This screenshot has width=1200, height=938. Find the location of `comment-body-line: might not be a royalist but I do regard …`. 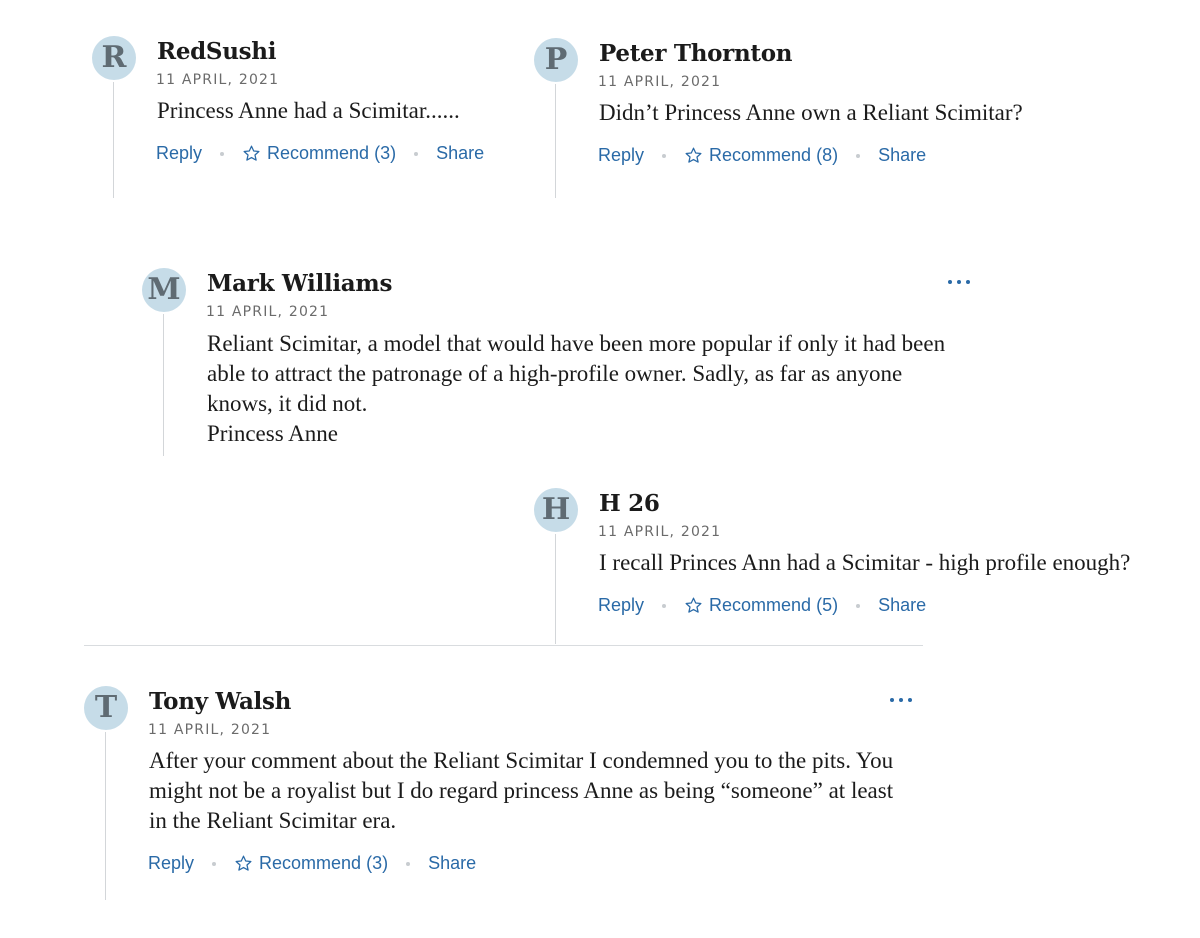

comment-body-line: might not be a royalist but I do regard … is located at coordinates (521, 790).